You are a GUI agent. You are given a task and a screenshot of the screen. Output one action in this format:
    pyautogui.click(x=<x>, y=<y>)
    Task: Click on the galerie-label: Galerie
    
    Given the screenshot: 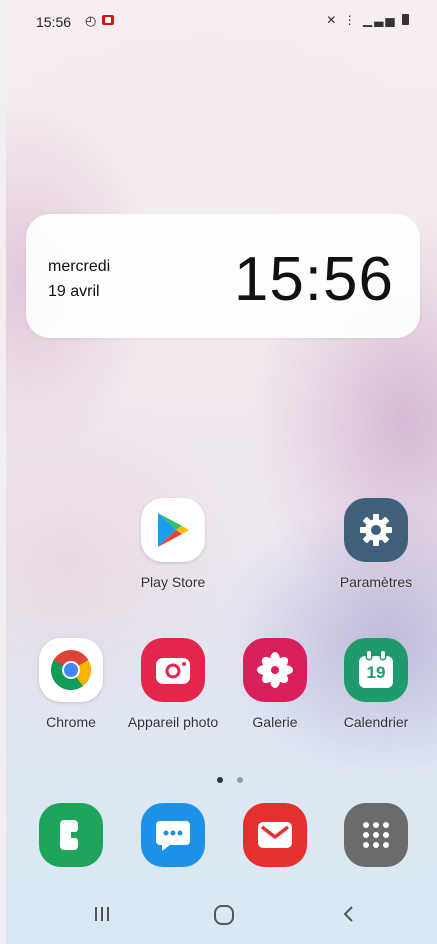 What is the action you would take?
    pyautogui.click(x=275, y=722)
    